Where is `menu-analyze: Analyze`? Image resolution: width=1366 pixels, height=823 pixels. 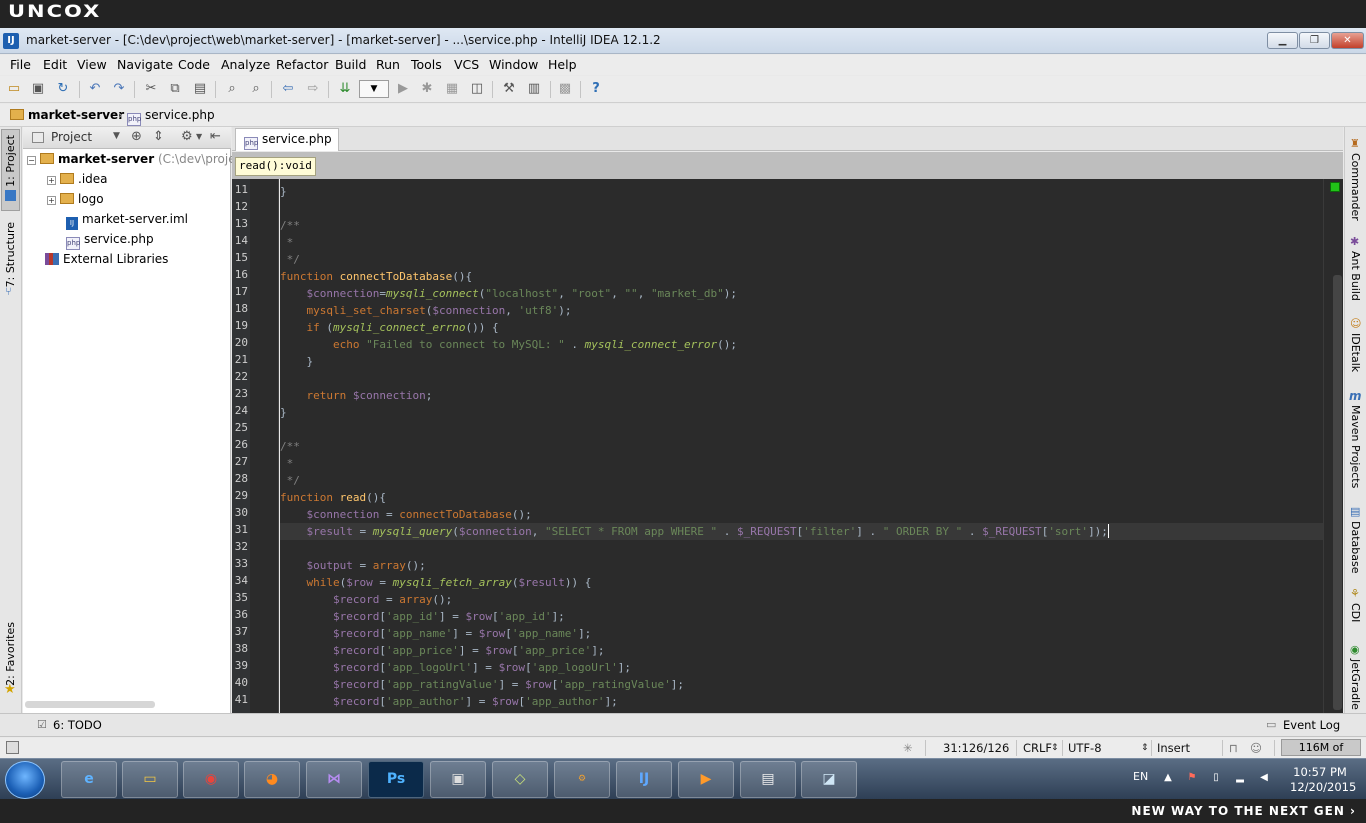
menu-analyze: Analyze is located at coordinates (245, 64).